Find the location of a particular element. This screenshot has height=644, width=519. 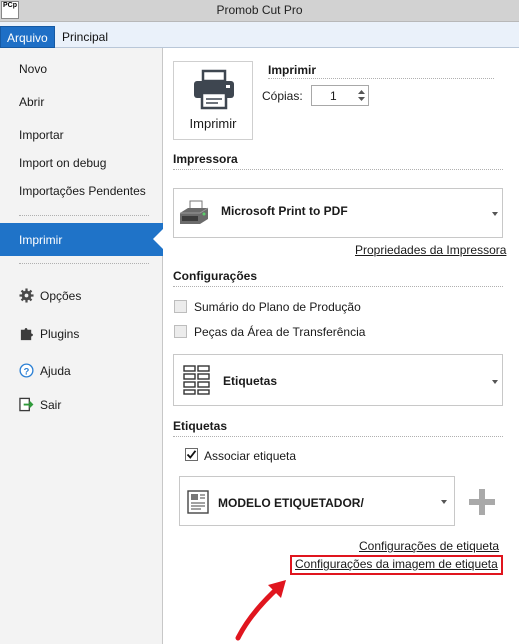

print-button-label: Imprimir is located at coordinates (213, 123).